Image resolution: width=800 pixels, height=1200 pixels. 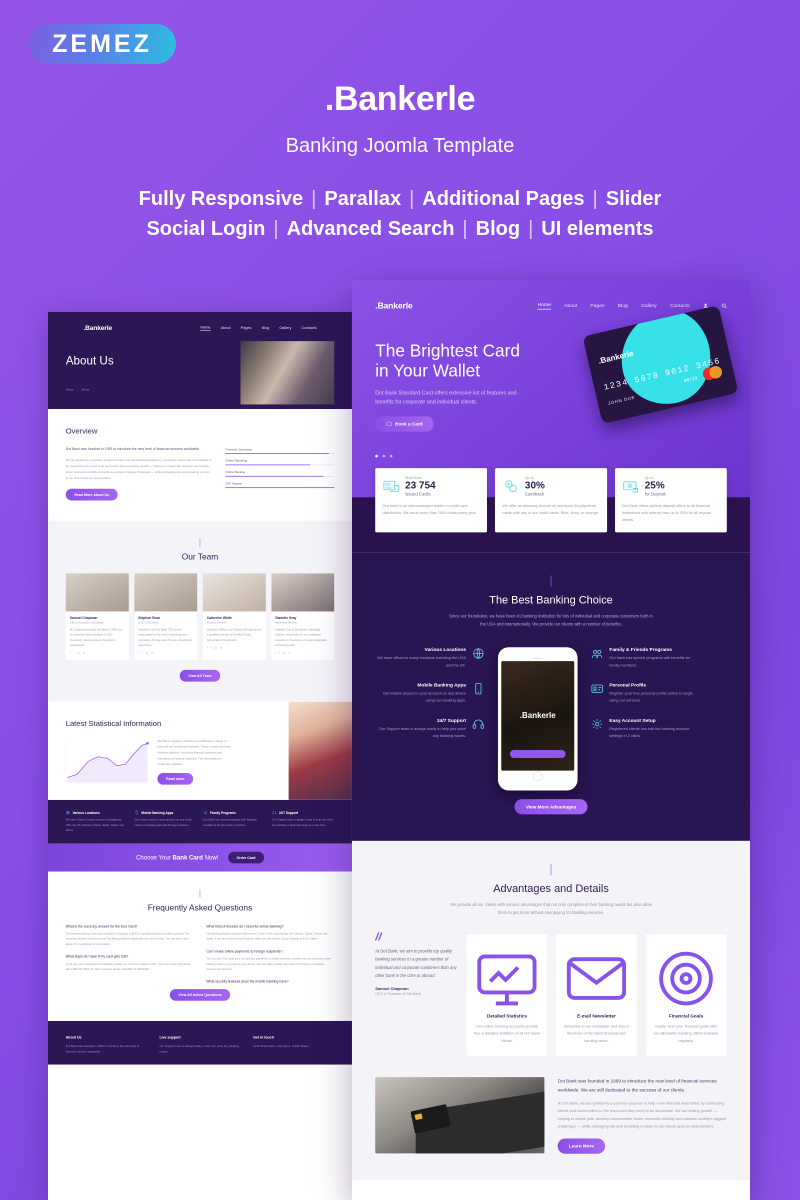 What do you see at coordinates (175, 779) in the screenshot?
I see `statistics-read-more-button: Read more` at bounding box center [175, 779].